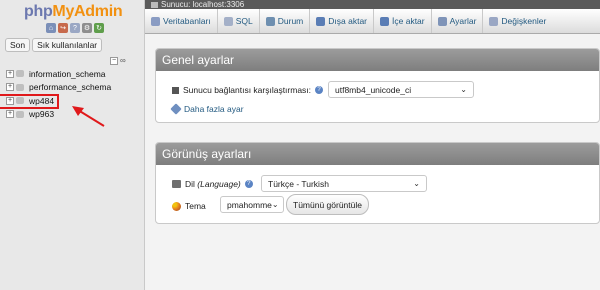 This screenshot has width=600, height=290. I want to click on language-value: Türkçe - Turkish, so click(298, 183).